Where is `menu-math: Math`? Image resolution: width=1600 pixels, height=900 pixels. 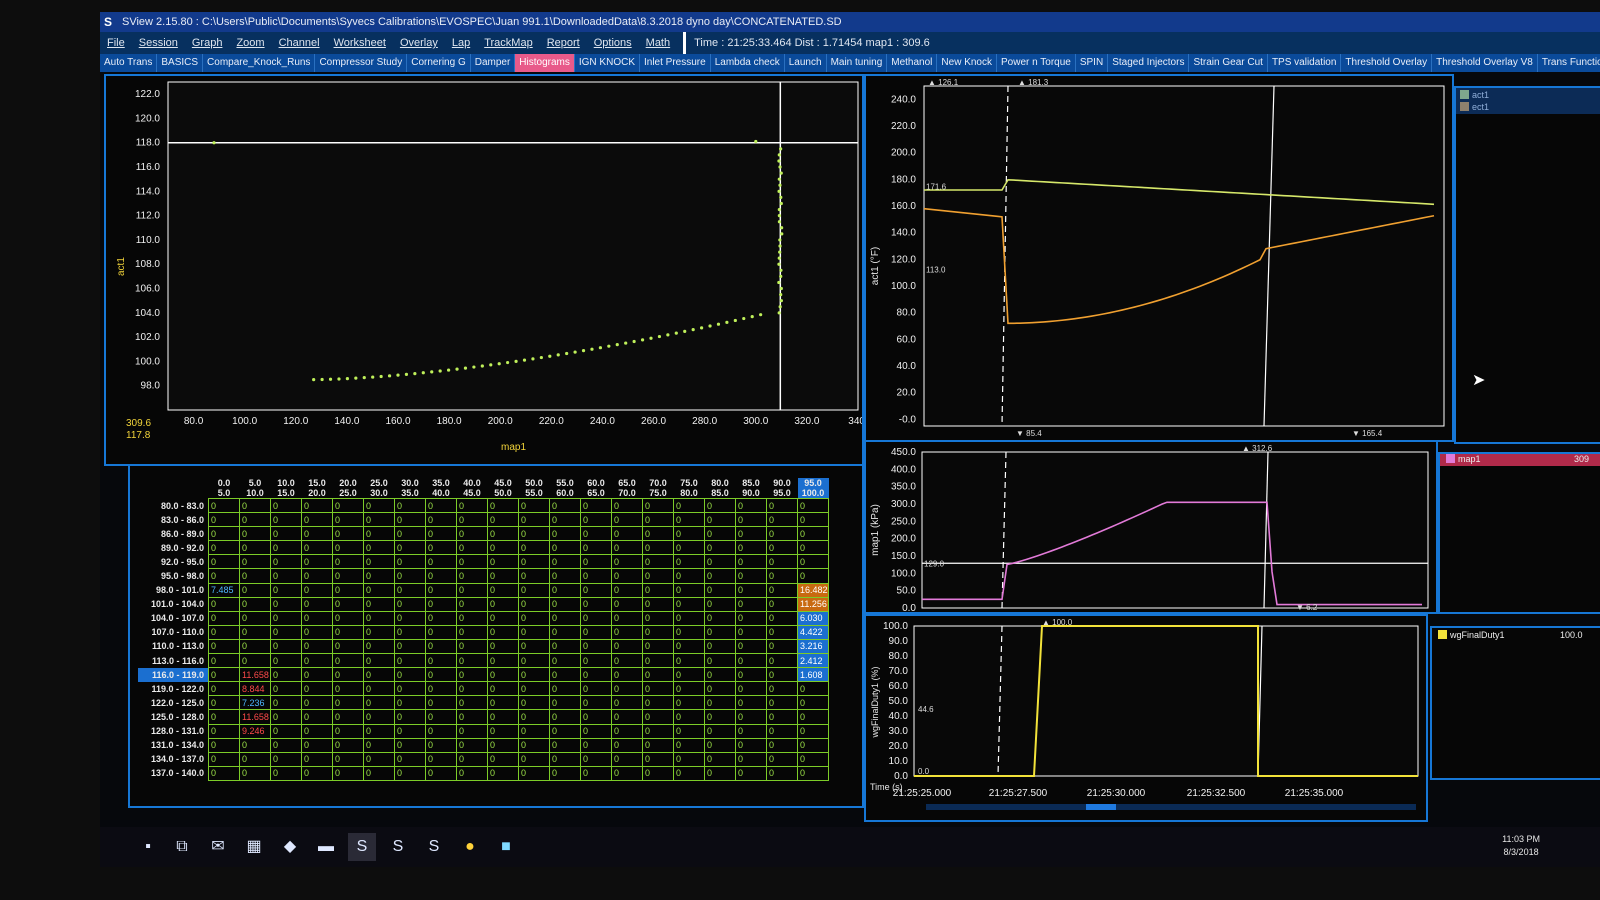 menu-math: Math is located at coordinates (658, 43).